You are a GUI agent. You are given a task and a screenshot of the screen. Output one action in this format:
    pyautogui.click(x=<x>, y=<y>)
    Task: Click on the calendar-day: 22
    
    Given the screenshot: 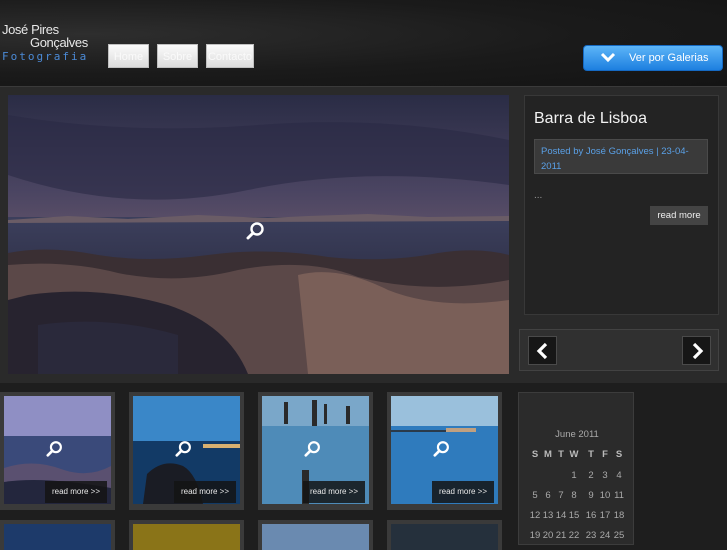 What is the action you would take?
    pyautogui.click(x=574, y=535)
    